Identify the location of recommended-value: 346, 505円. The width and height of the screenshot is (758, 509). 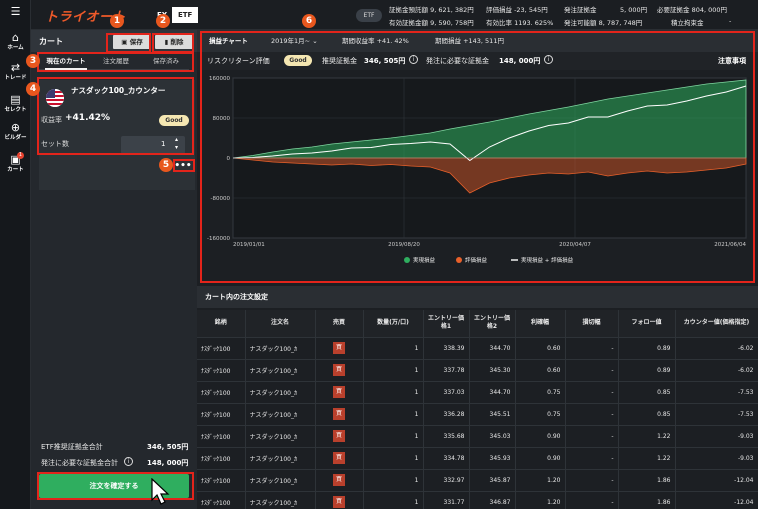
(385, 61).